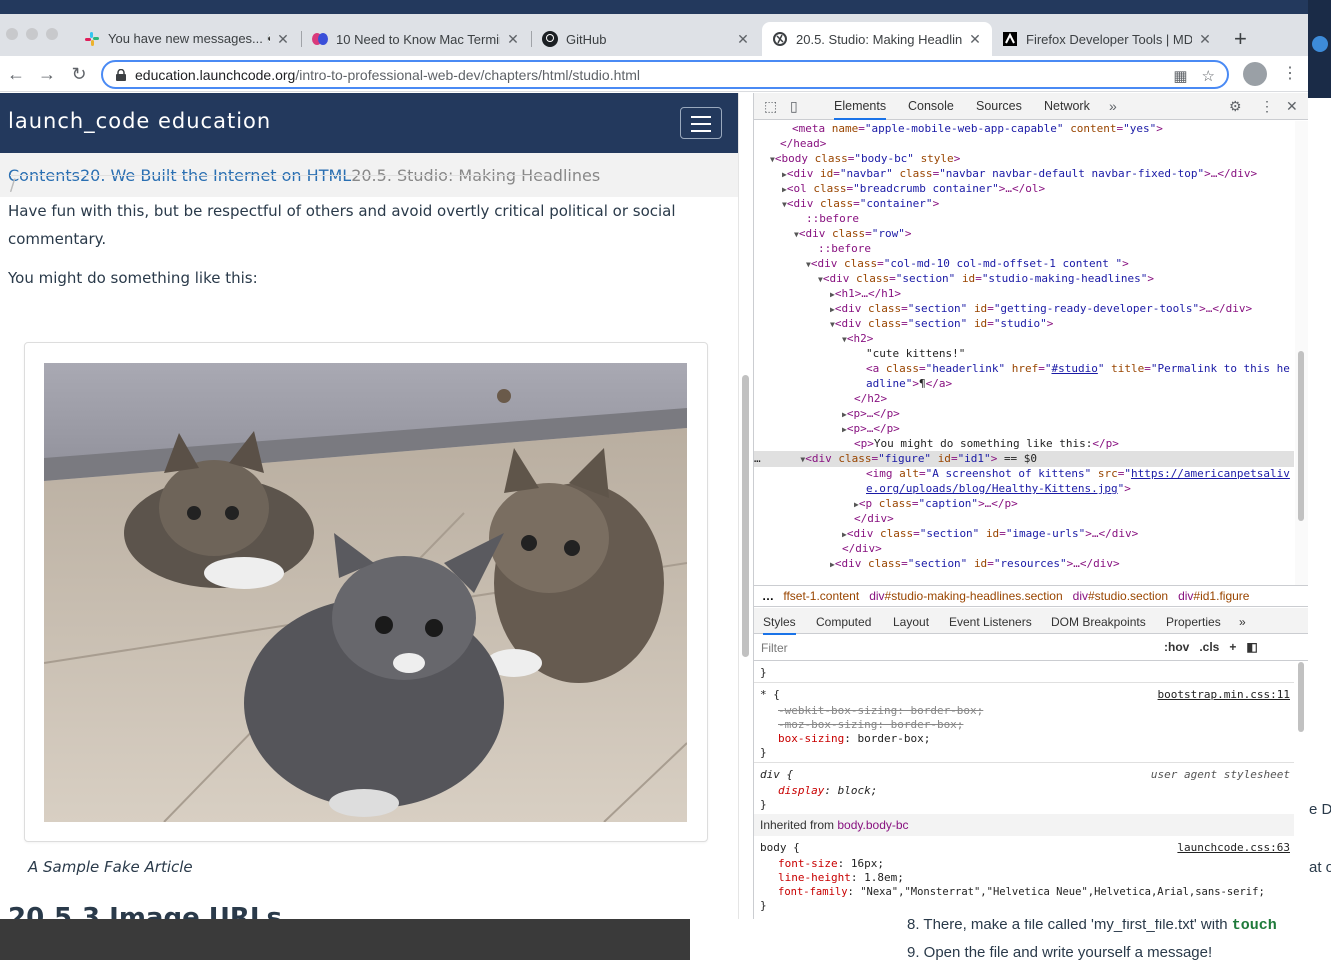 This screenshot has width=1331, height=960. What do you see at coordinates (1224, 695) in the screenshot?
I see `rule-source-link: bootstrap.min.css:11` at bounding box center [1224, 695].